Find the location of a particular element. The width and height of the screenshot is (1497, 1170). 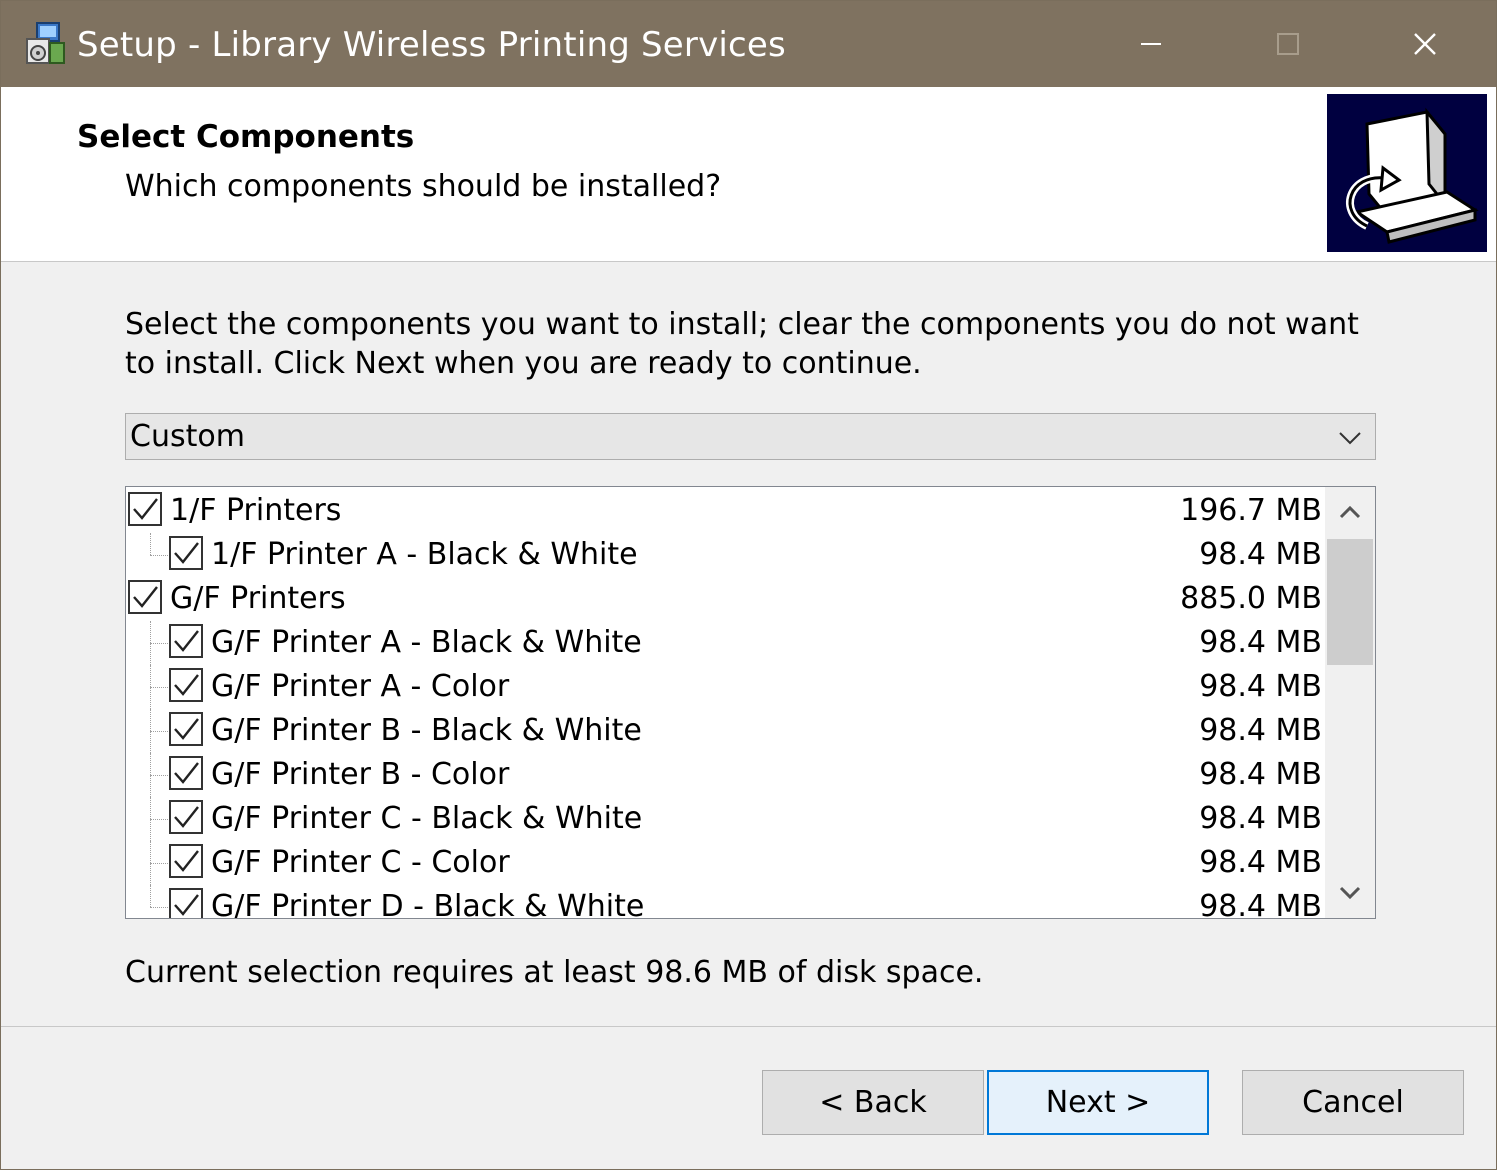

next-button: Next > is located at coordinates (1098, 1102).